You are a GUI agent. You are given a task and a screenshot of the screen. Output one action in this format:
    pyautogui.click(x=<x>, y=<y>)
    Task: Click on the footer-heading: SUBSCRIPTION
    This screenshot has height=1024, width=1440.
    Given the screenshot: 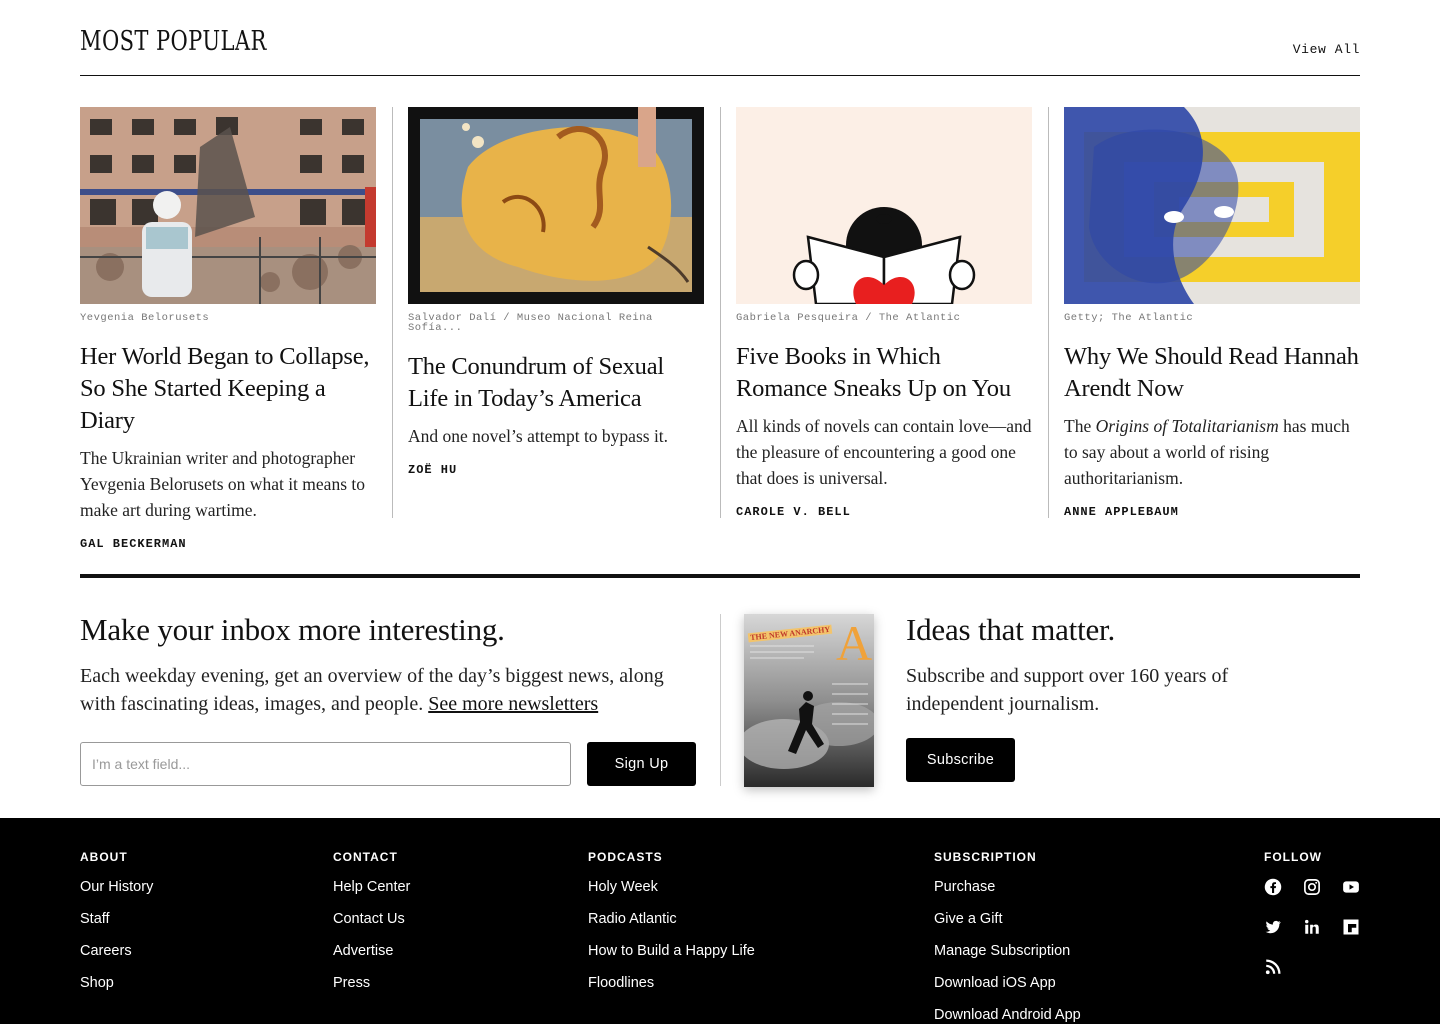 What is the action you would take?
    pyautogui.click(x=985, y=857)
    